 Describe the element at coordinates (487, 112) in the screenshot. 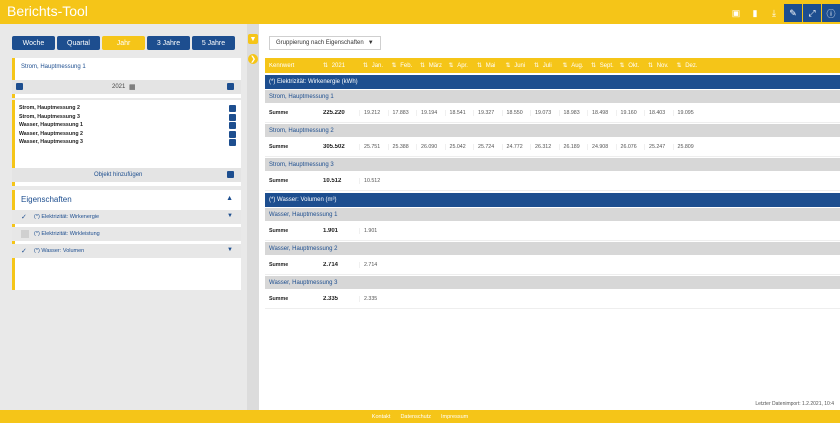

I see `month-cell: 19.327` at that location.